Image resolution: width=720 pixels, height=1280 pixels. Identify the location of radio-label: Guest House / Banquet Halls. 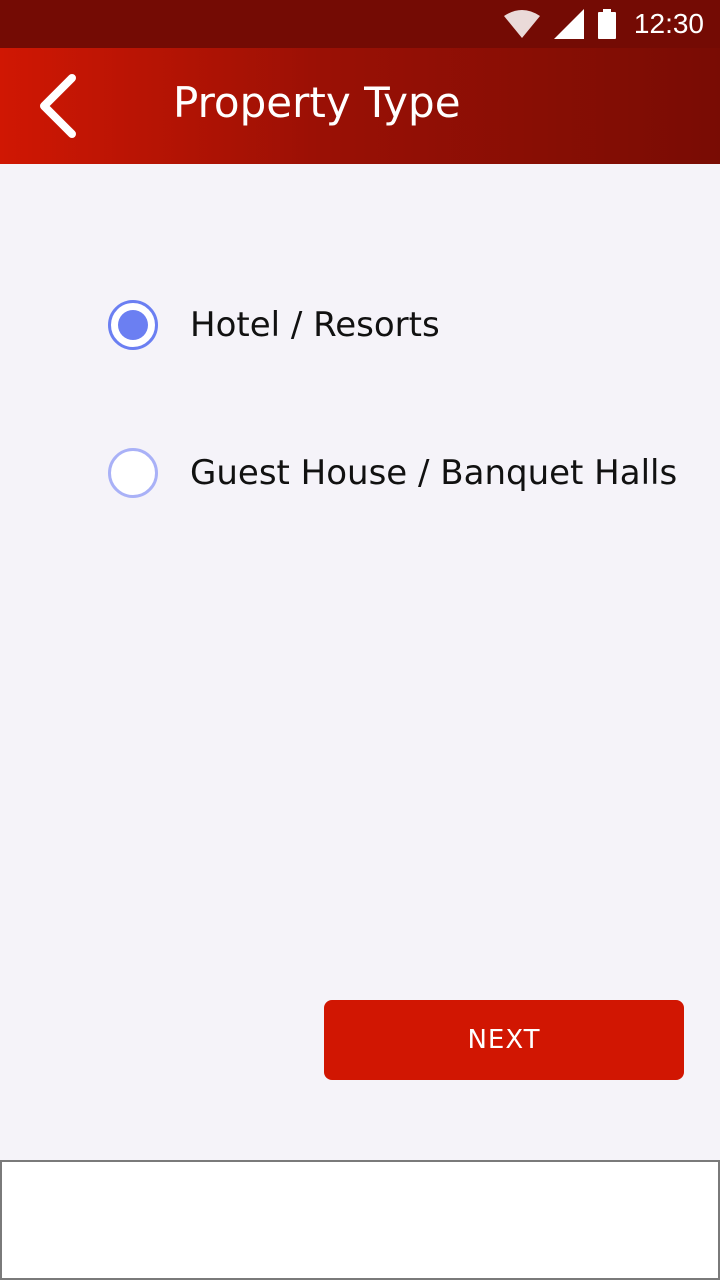
(434, 473).